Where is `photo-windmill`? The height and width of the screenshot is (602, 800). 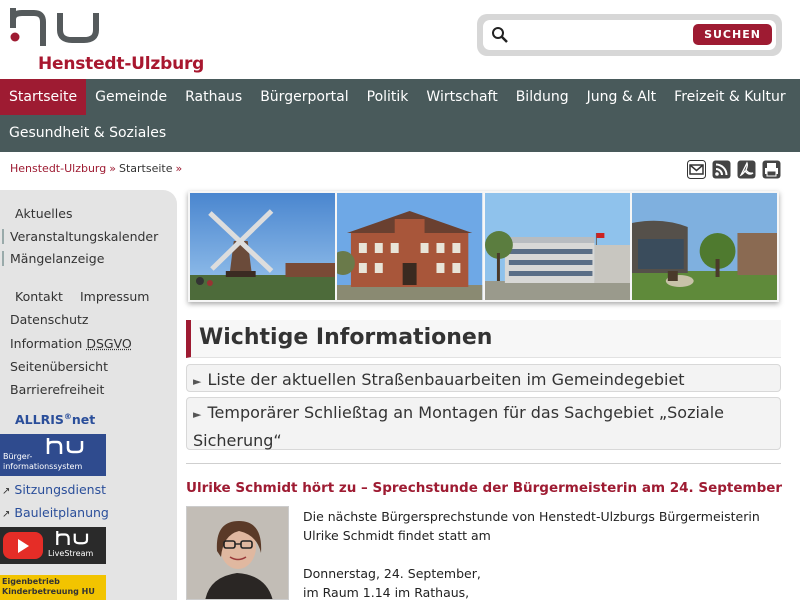
photo-windmill is located at coordinates (263, 246).